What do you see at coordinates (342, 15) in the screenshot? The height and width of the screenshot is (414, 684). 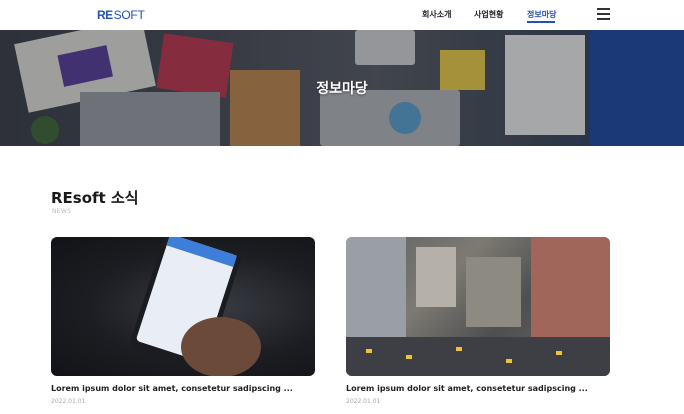 I see `site-header: RE SOFT 회사소개 사업현황 정보마당` at bounding box center [342, 15].